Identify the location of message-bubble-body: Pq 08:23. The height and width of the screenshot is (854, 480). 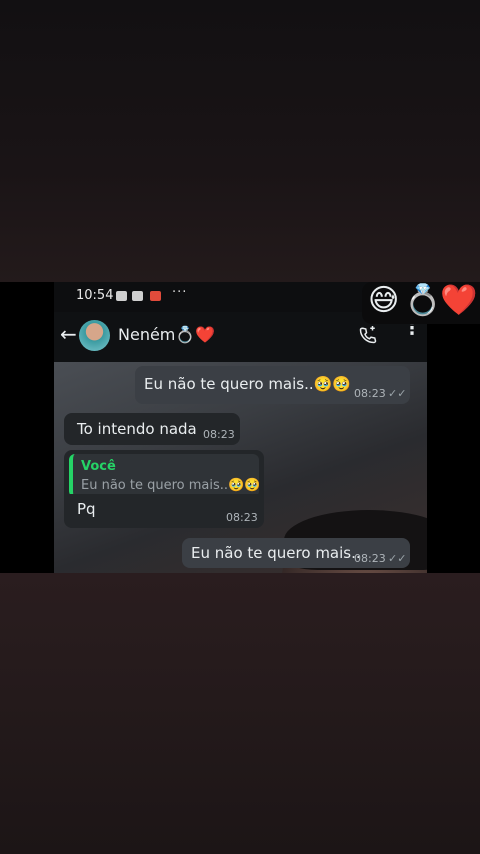
(164, 511).